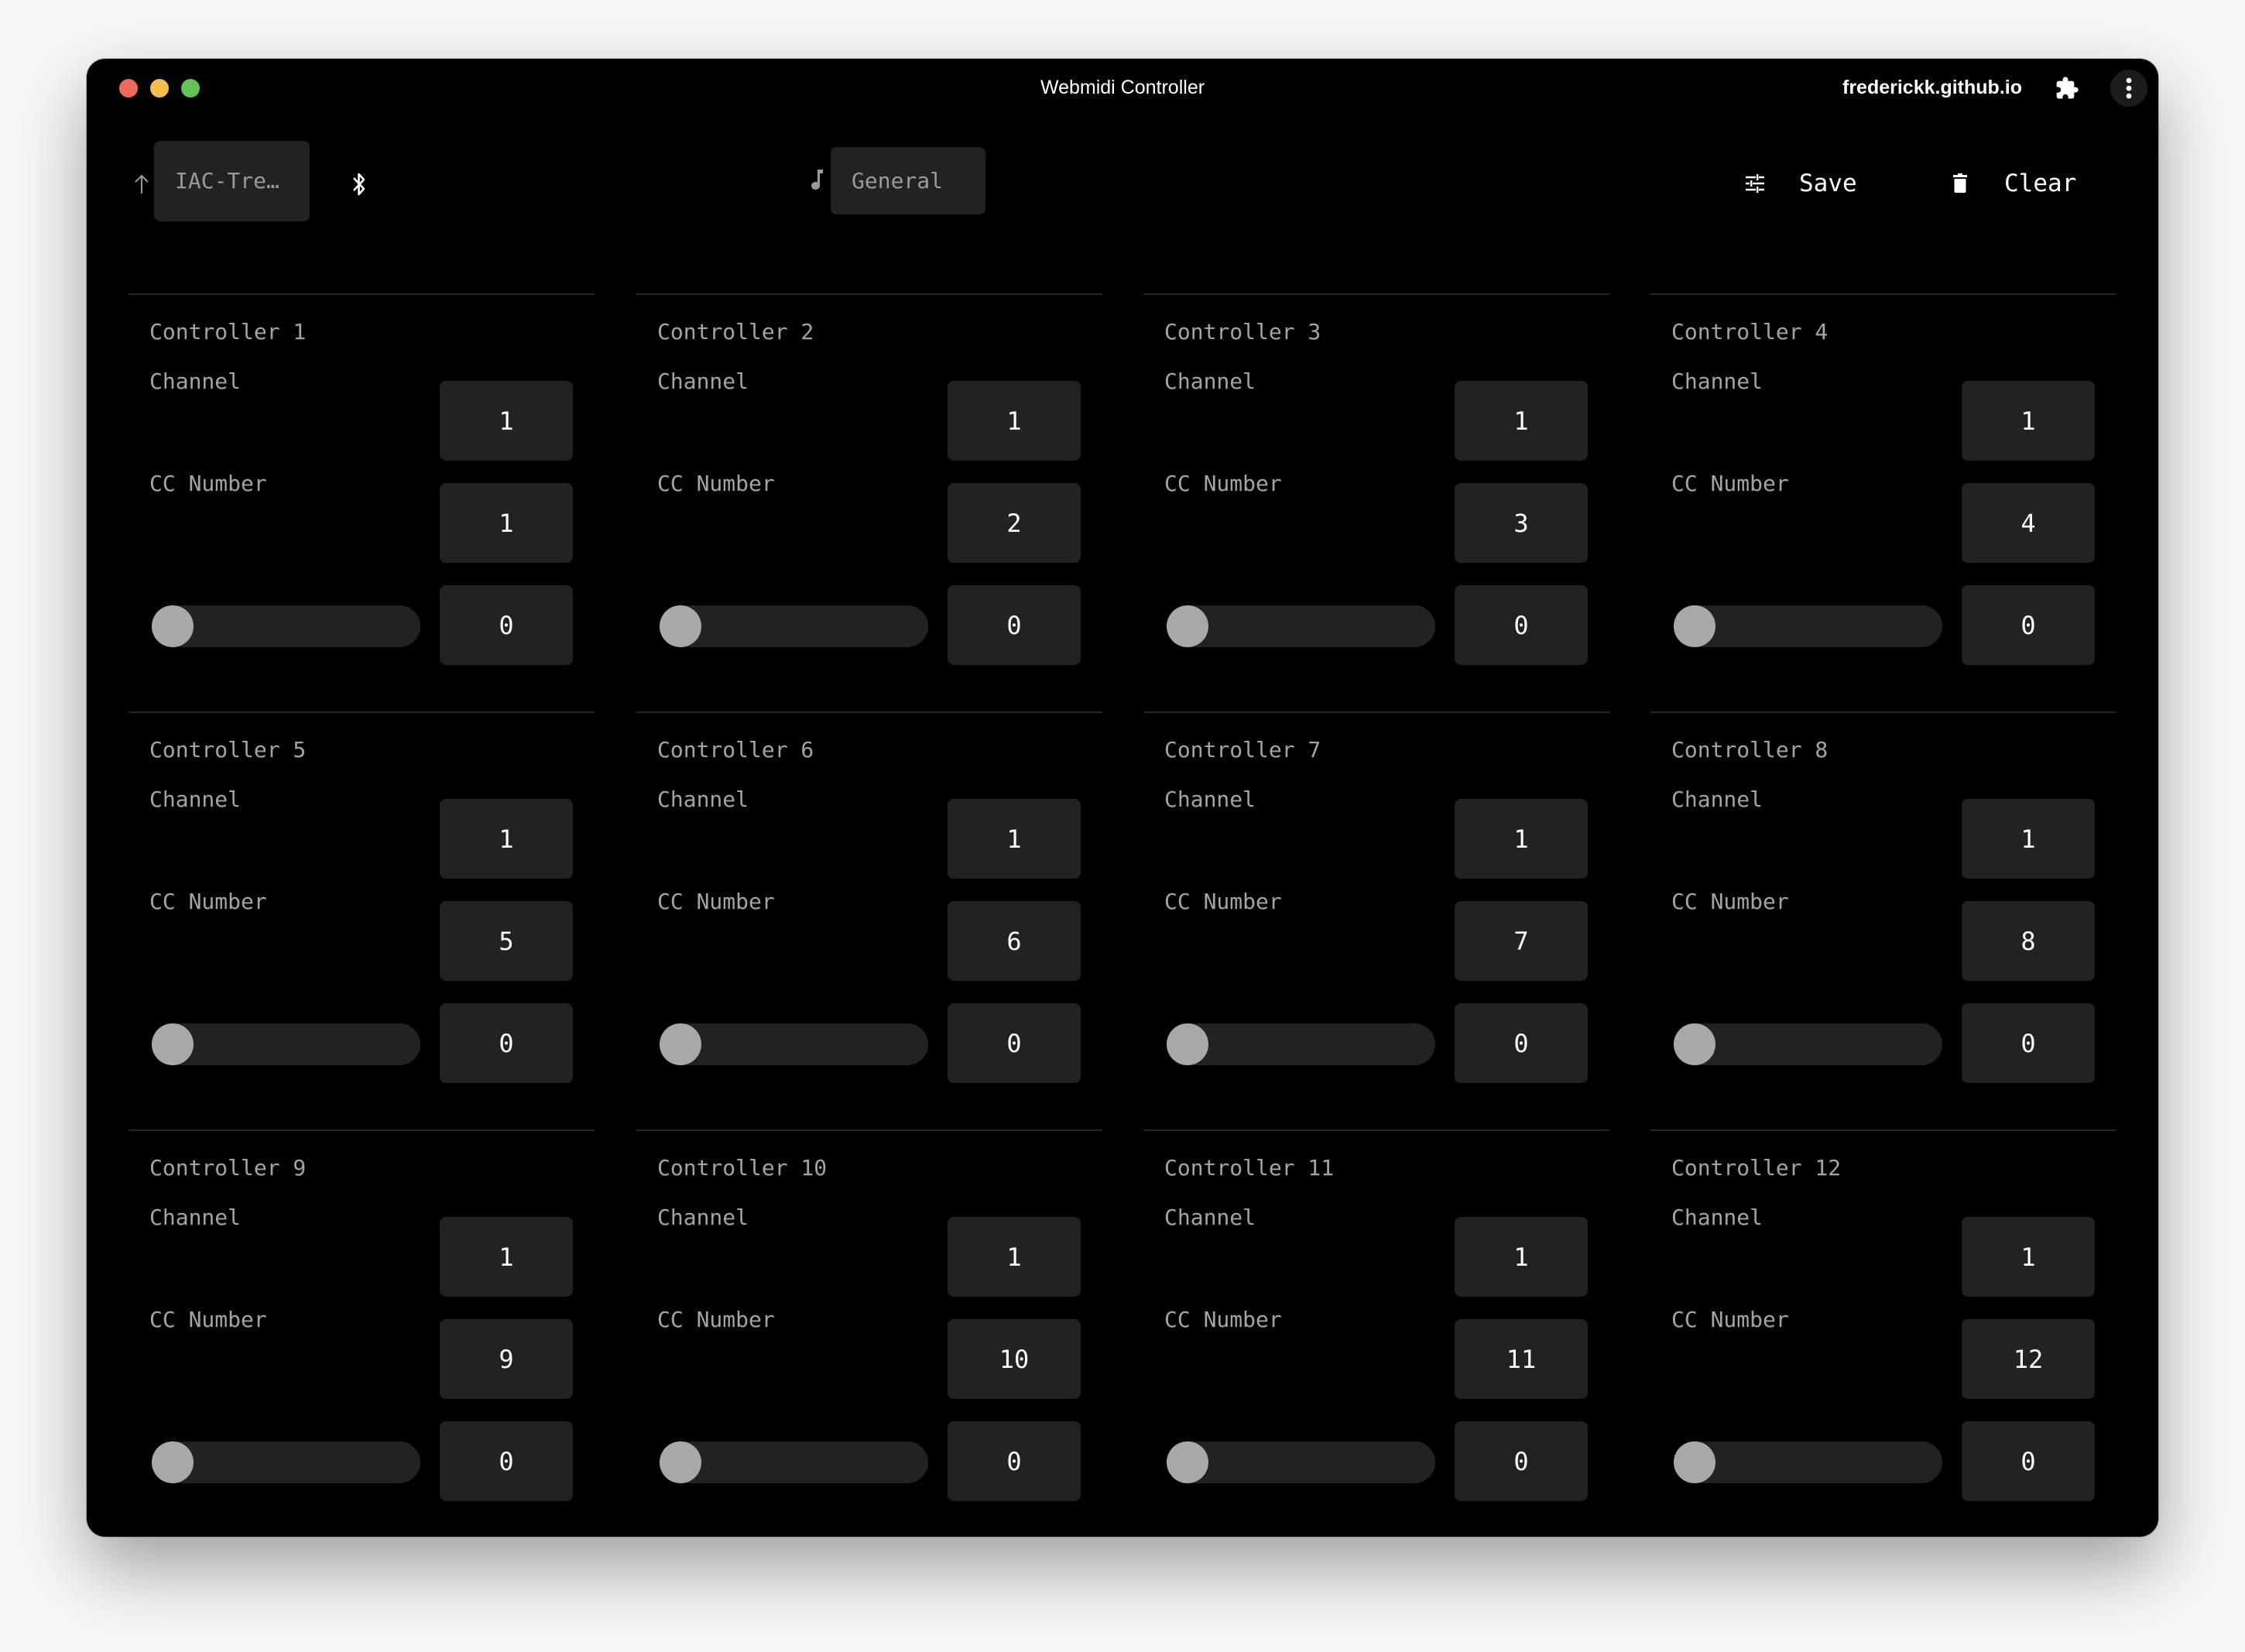 This screenshot has height=1652, width=2245. Describe the element at coordinates (362, 502) in the screenshot. I see `controller-card: Controller 1 Channel 1 CC Number 1 0` at that location.